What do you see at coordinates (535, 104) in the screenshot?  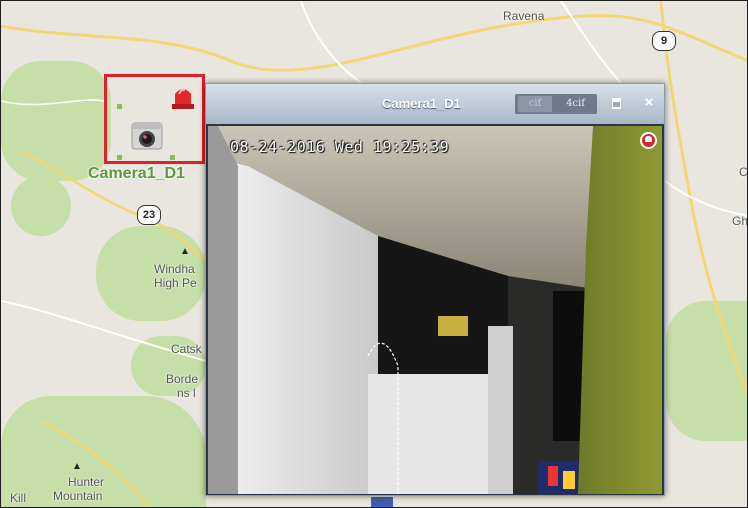 I see `cif-button: cif` at bounding box center [535, 104].